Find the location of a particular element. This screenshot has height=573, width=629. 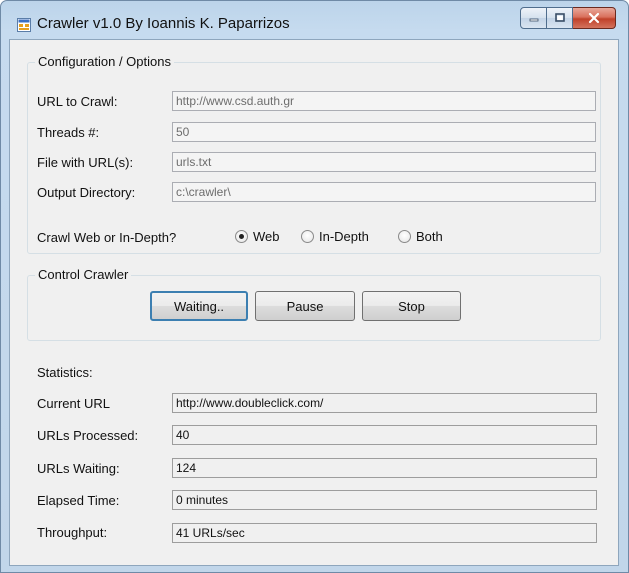

current-url-label: Current URL is located at coordinates (73, 403).